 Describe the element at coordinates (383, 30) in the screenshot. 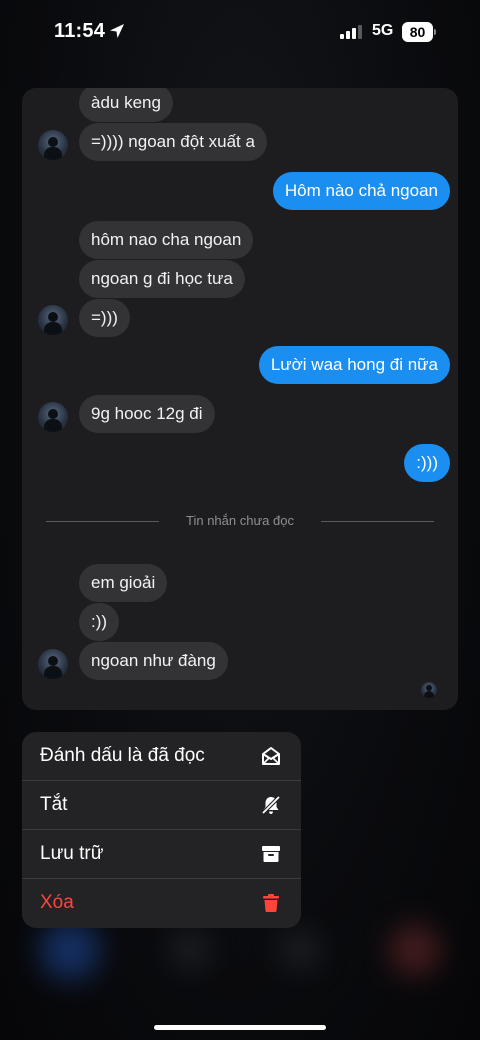

I see `network-type: 5G` at that location.